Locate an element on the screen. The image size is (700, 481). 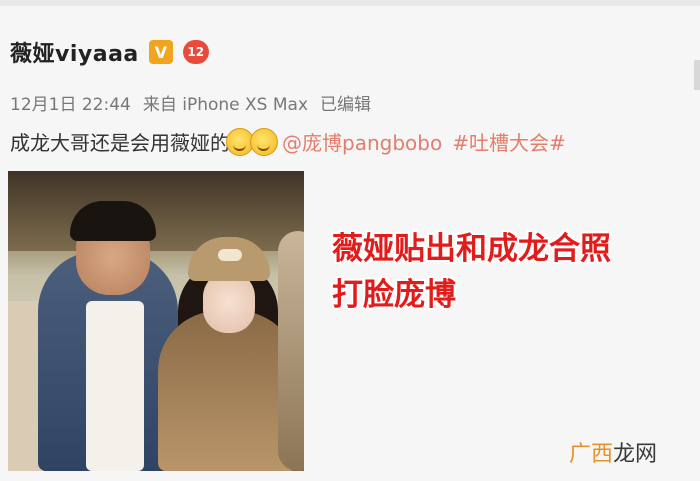
photo-person-right is located at coordinates (291, 351).